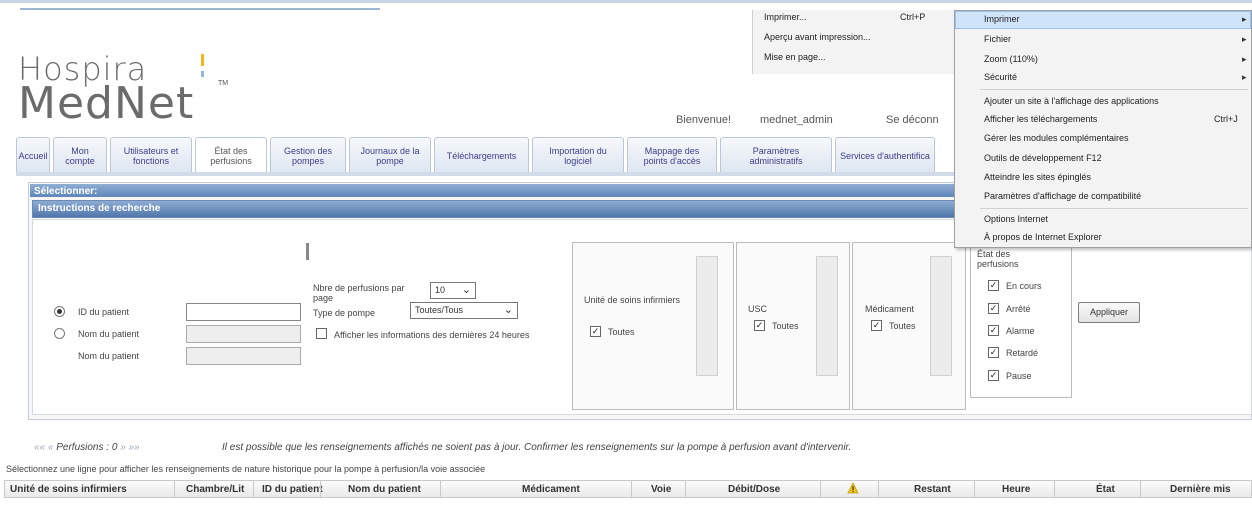  What do you see at coordinates (993, 285) in the screenshot?
I see `status-en-cours-checkbox: ✓` at bounding box center [993, 285].